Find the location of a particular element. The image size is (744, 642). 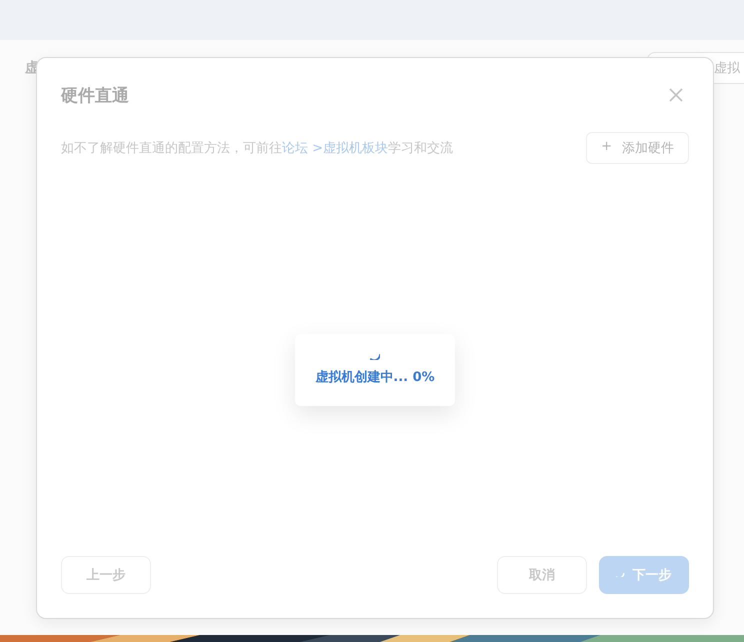

forum-link: 论坛 >虚拟机板块 is located at coordinates (335, 148).